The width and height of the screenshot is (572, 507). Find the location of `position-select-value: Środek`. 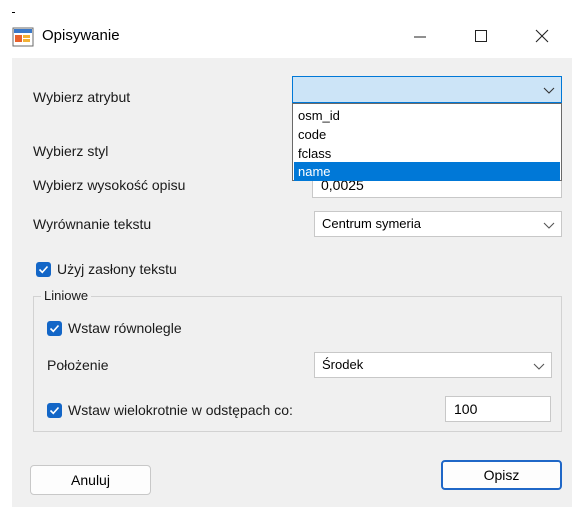

position-select-value: Środek is located at coordinates (343, 364).